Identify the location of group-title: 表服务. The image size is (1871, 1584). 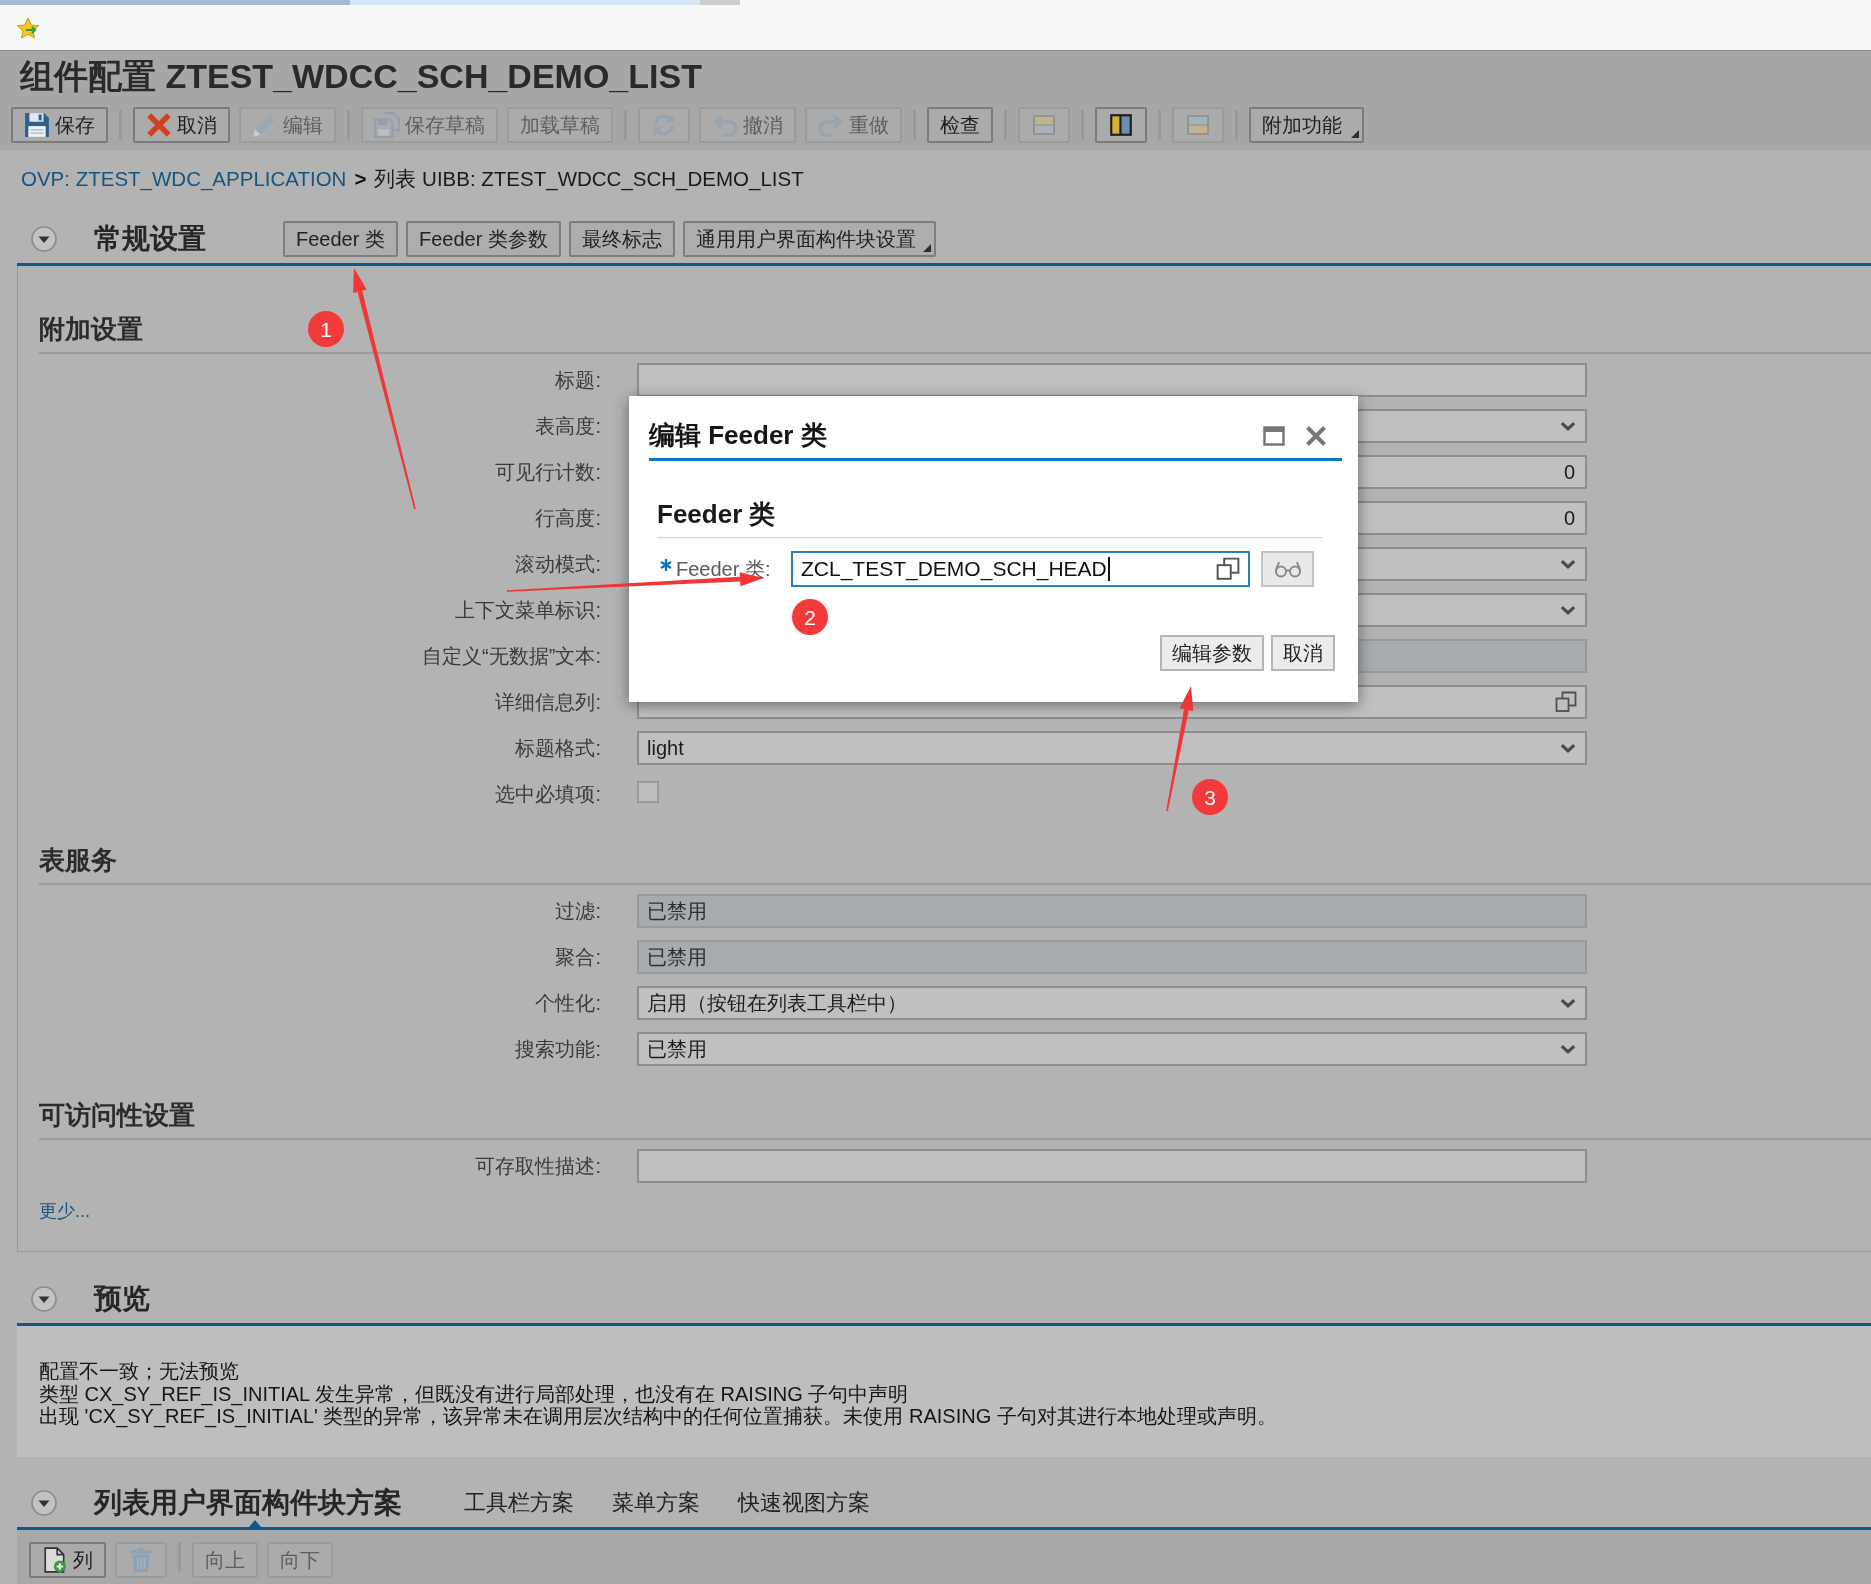
(78, 861).